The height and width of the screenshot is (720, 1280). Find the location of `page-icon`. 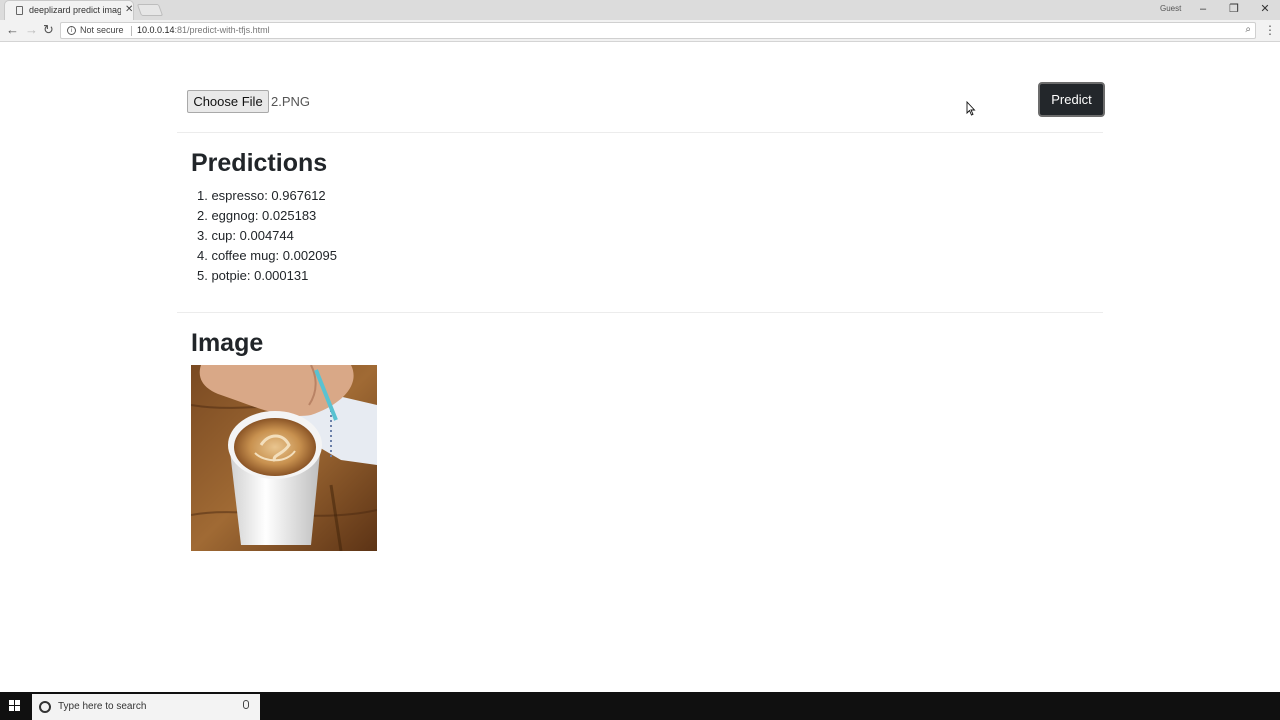

page-icon is located at coordinates (19, 10).